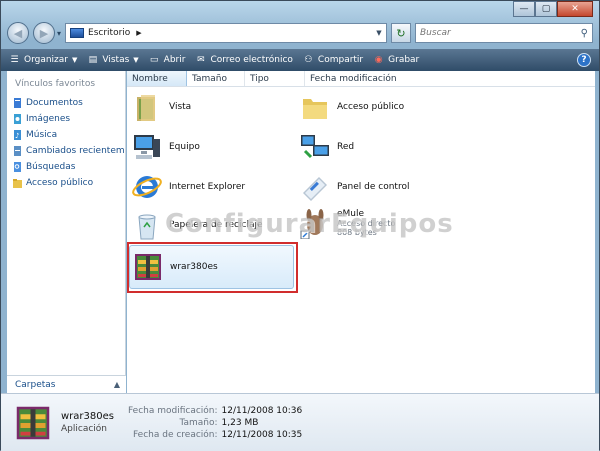 The height and width of the screenshot is (451, 600). Describe the element at coordinates (308, 60) in the screenshot. I see `share-icon: ⚇` at that location.